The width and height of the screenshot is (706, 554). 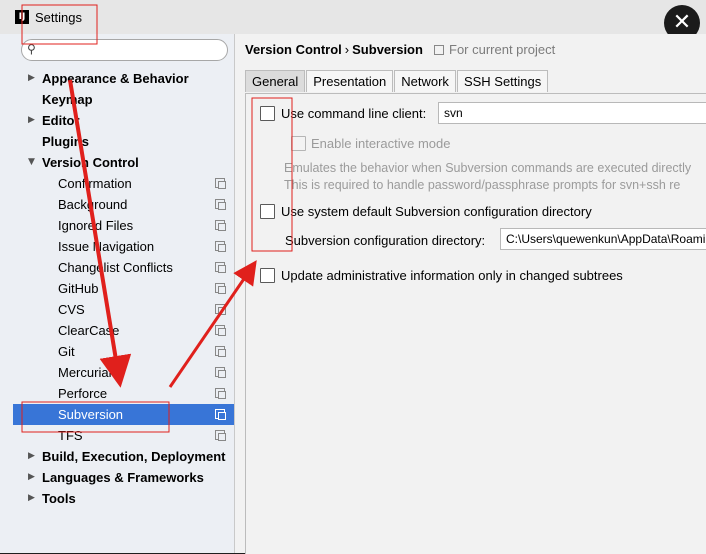 I want to click on sidebar-item-background: Background, so click(x=123, y=204).